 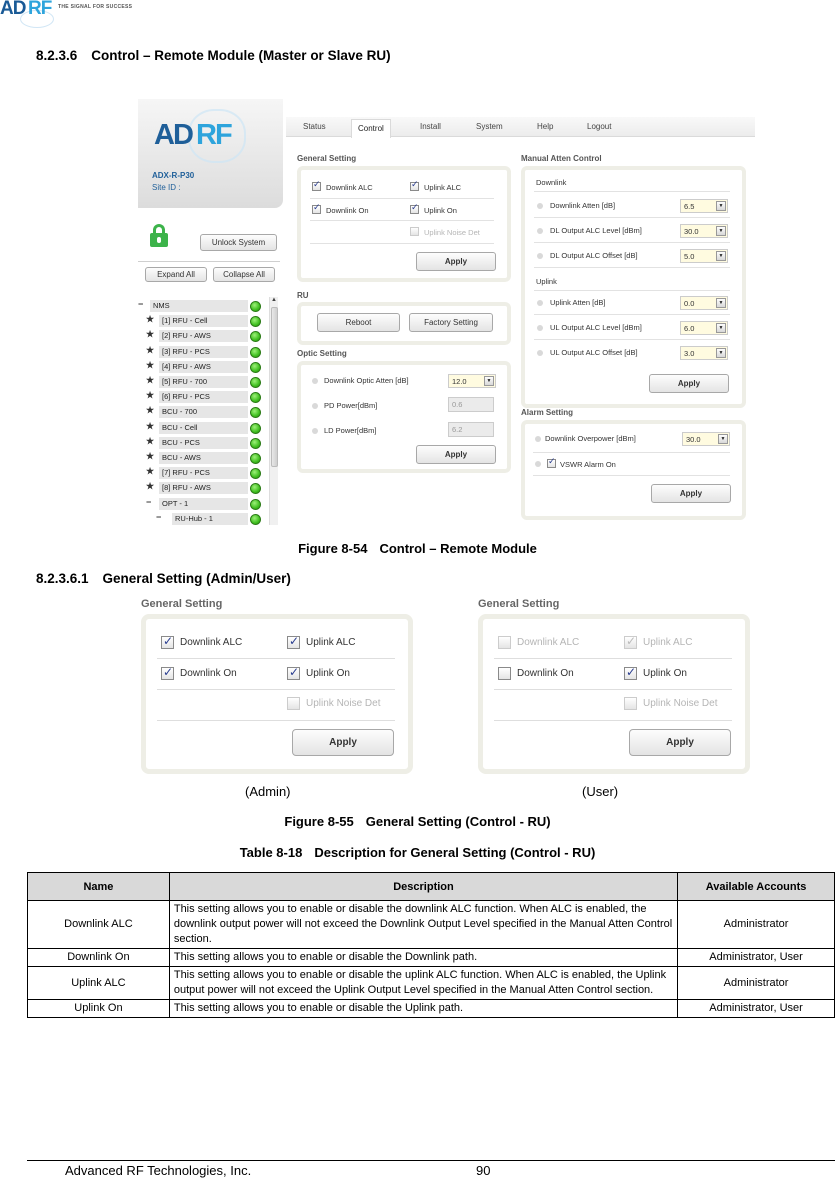 What do you see at coordinates (599, 126) in the screenshot?
I see `tab-logout: Logout` at bounding box center [599, 126].